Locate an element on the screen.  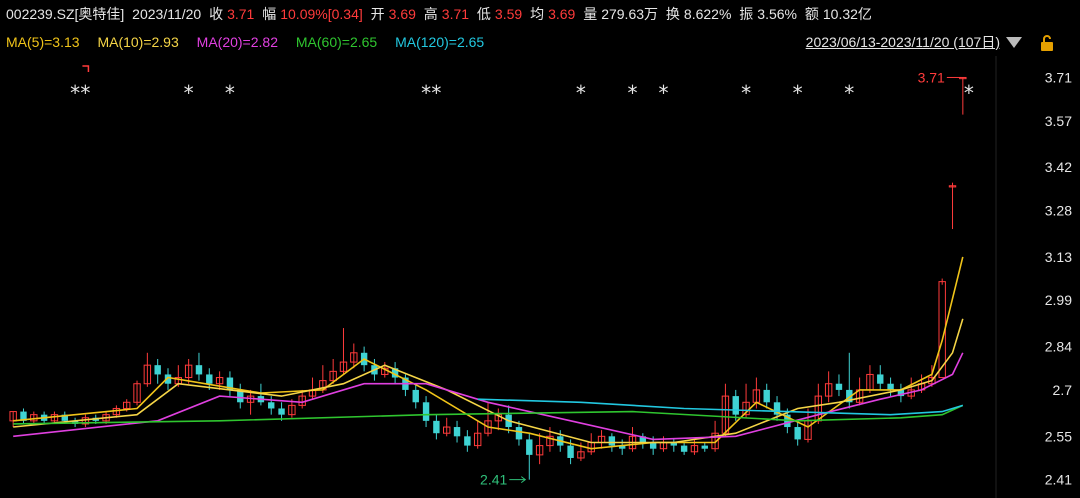
y-tick-label: 2.99 is located at coordinates (1058, 300).